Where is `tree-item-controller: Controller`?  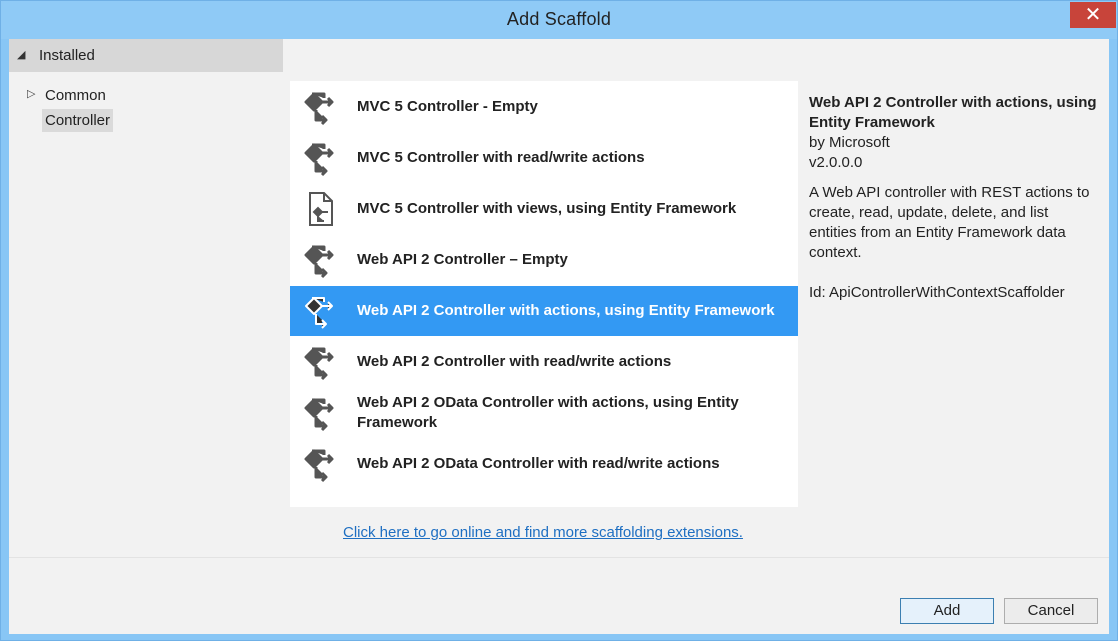 tree-item-controller: Controller is located at coordinates (78, 120).